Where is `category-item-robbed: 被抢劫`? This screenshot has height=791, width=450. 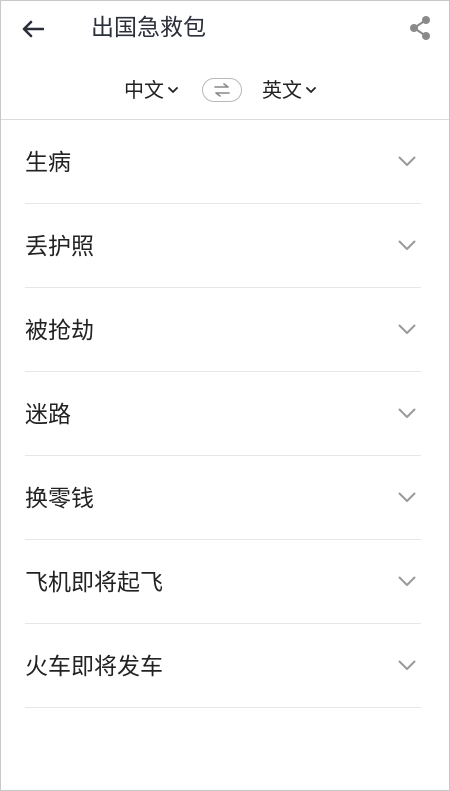
category-item-robbed: 被抢劫 is located at coordinates (223, 330).